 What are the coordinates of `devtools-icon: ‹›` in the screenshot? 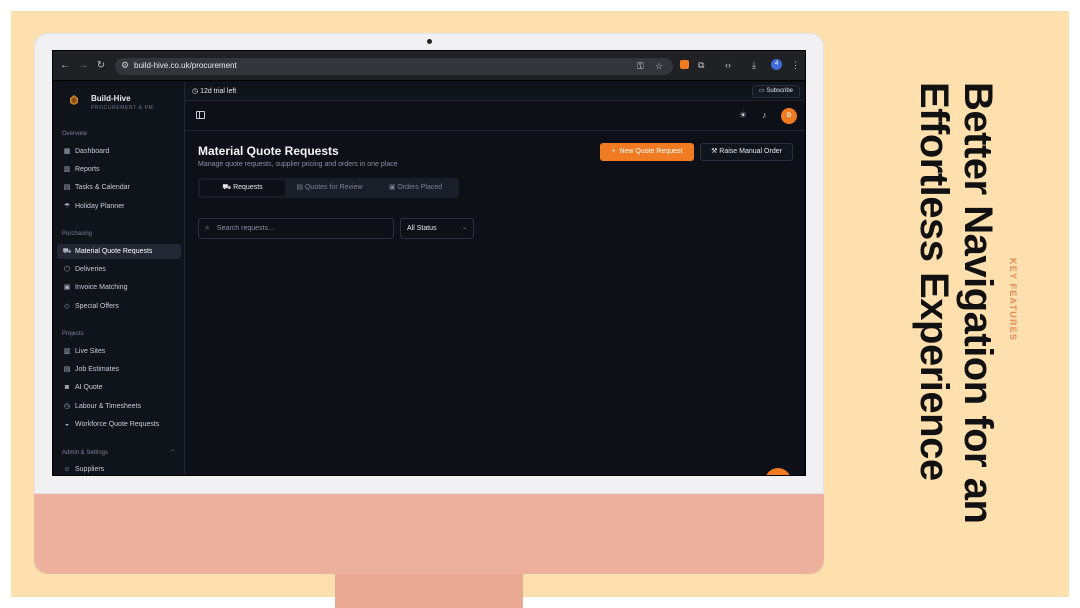 It's located at (728, 65).